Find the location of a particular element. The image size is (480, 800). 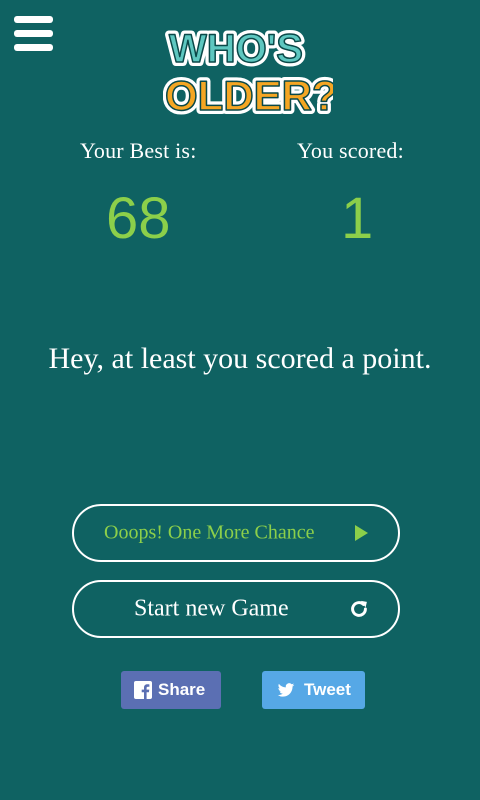

twitter-tweet-button: Tweet is located at coordinates (313, 690).